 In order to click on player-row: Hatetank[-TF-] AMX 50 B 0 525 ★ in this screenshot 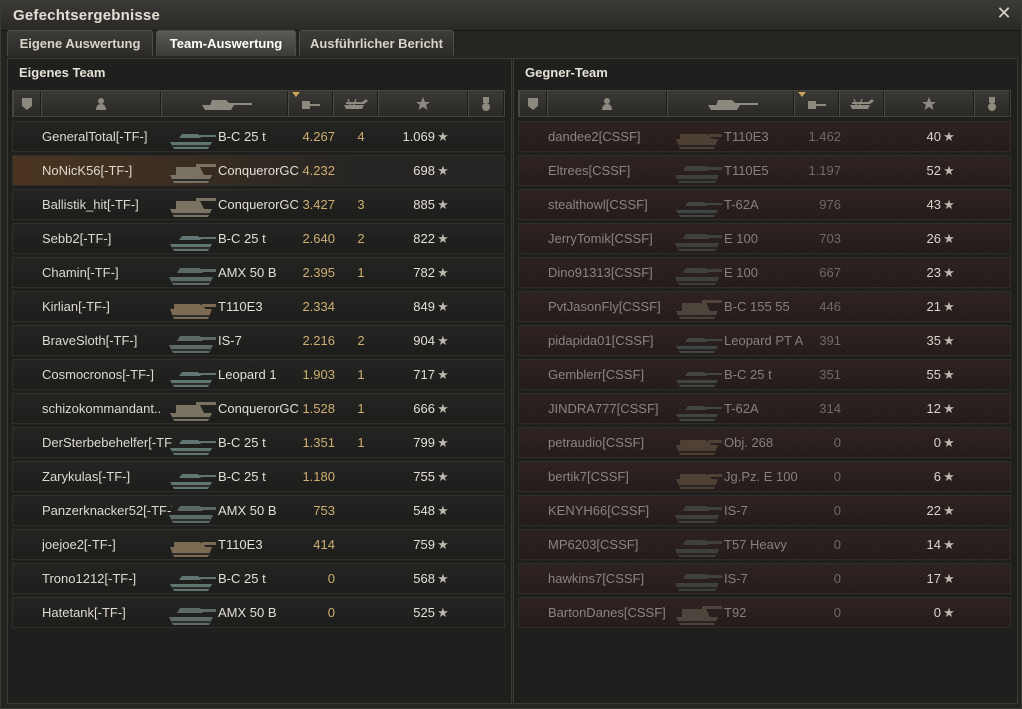, I will do `click(258, 612)`.